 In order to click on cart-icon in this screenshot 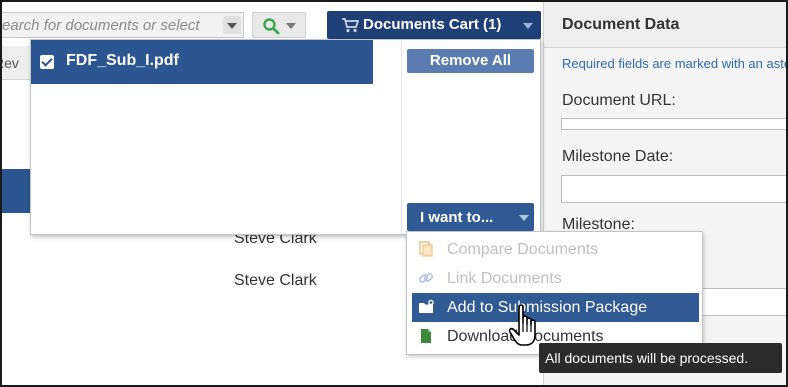, I will do `click(350, 25)`.